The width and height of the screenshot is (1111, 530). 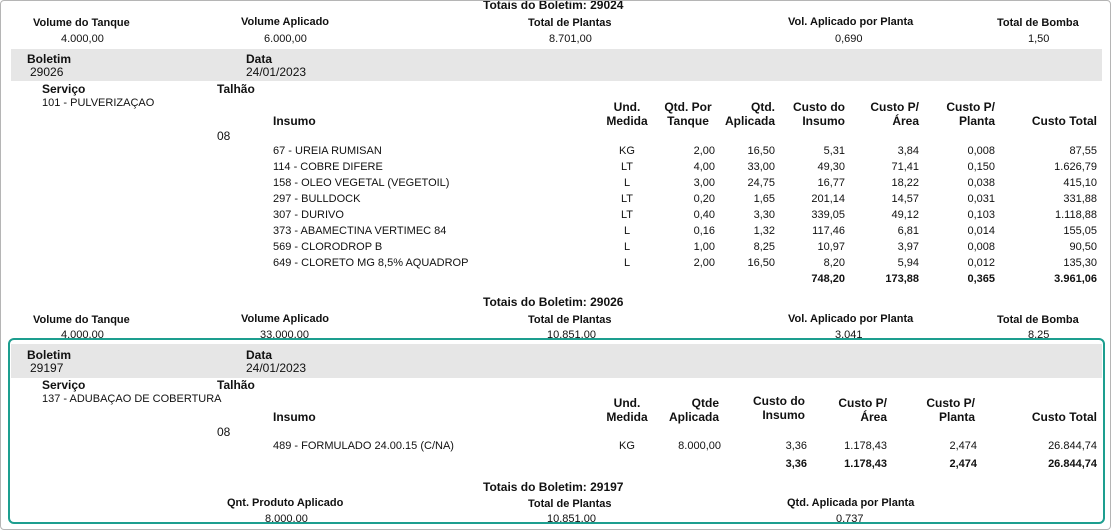 What do you see at coordinates (905, 167) in the screenshot?
I see `row-area: 71,41` at bounding box center [905, 167].